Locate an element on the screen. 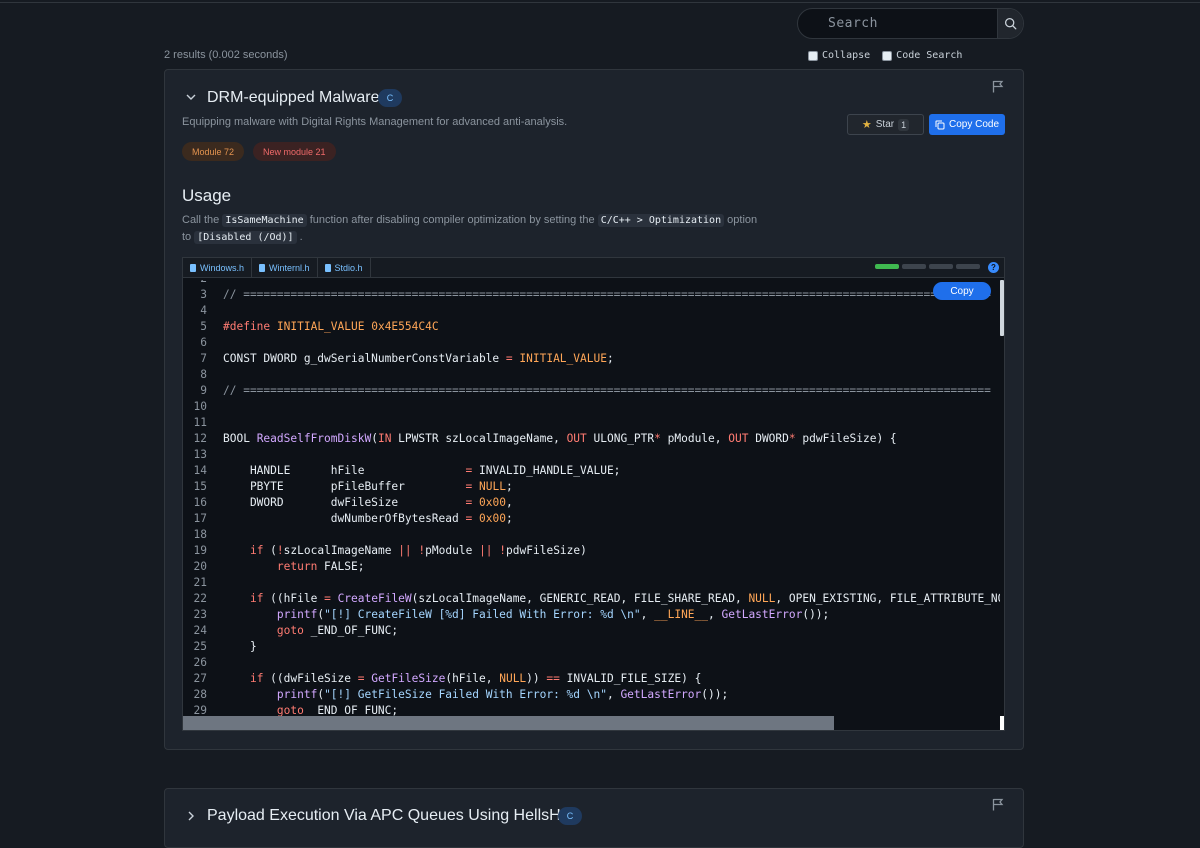  usage-heading: Usage is located at coordinates (207, 195).